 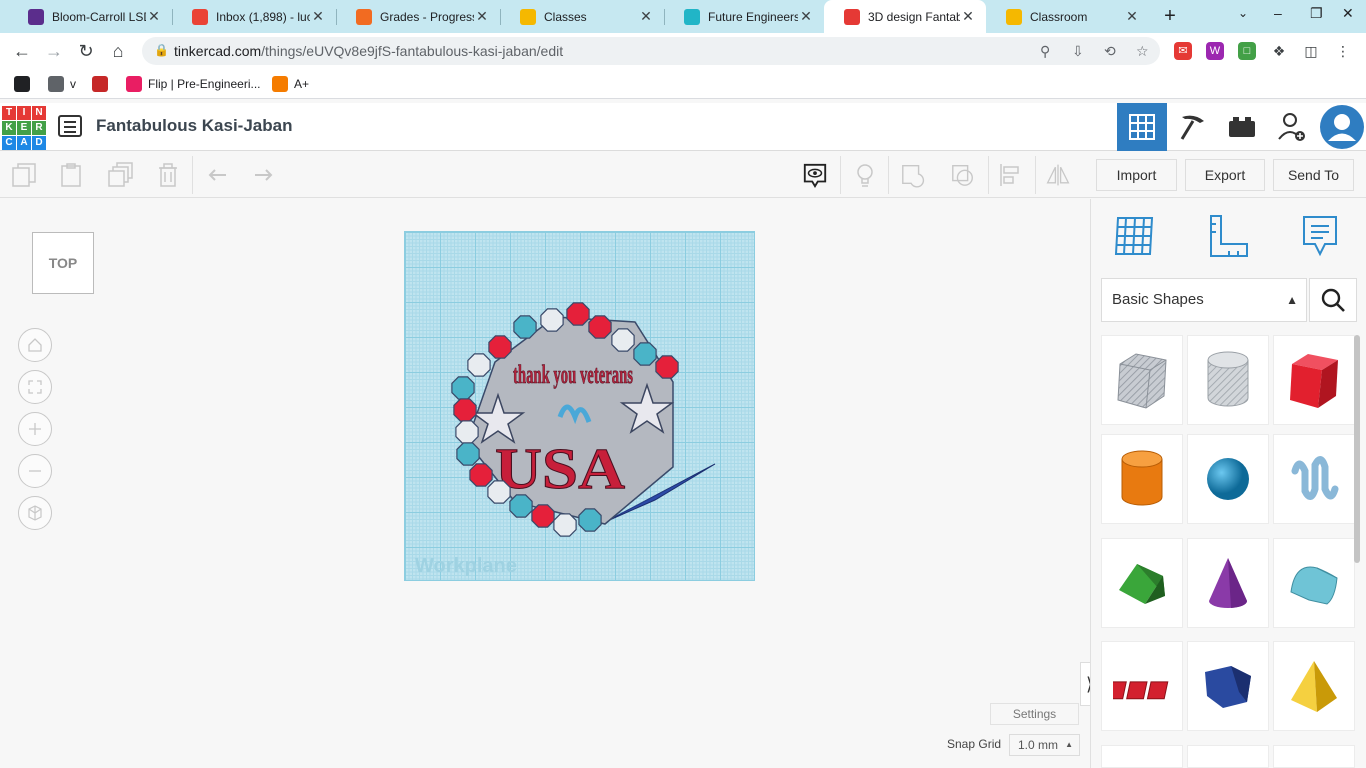 I want to click on fit-view-button, so click(x=35, y=387).